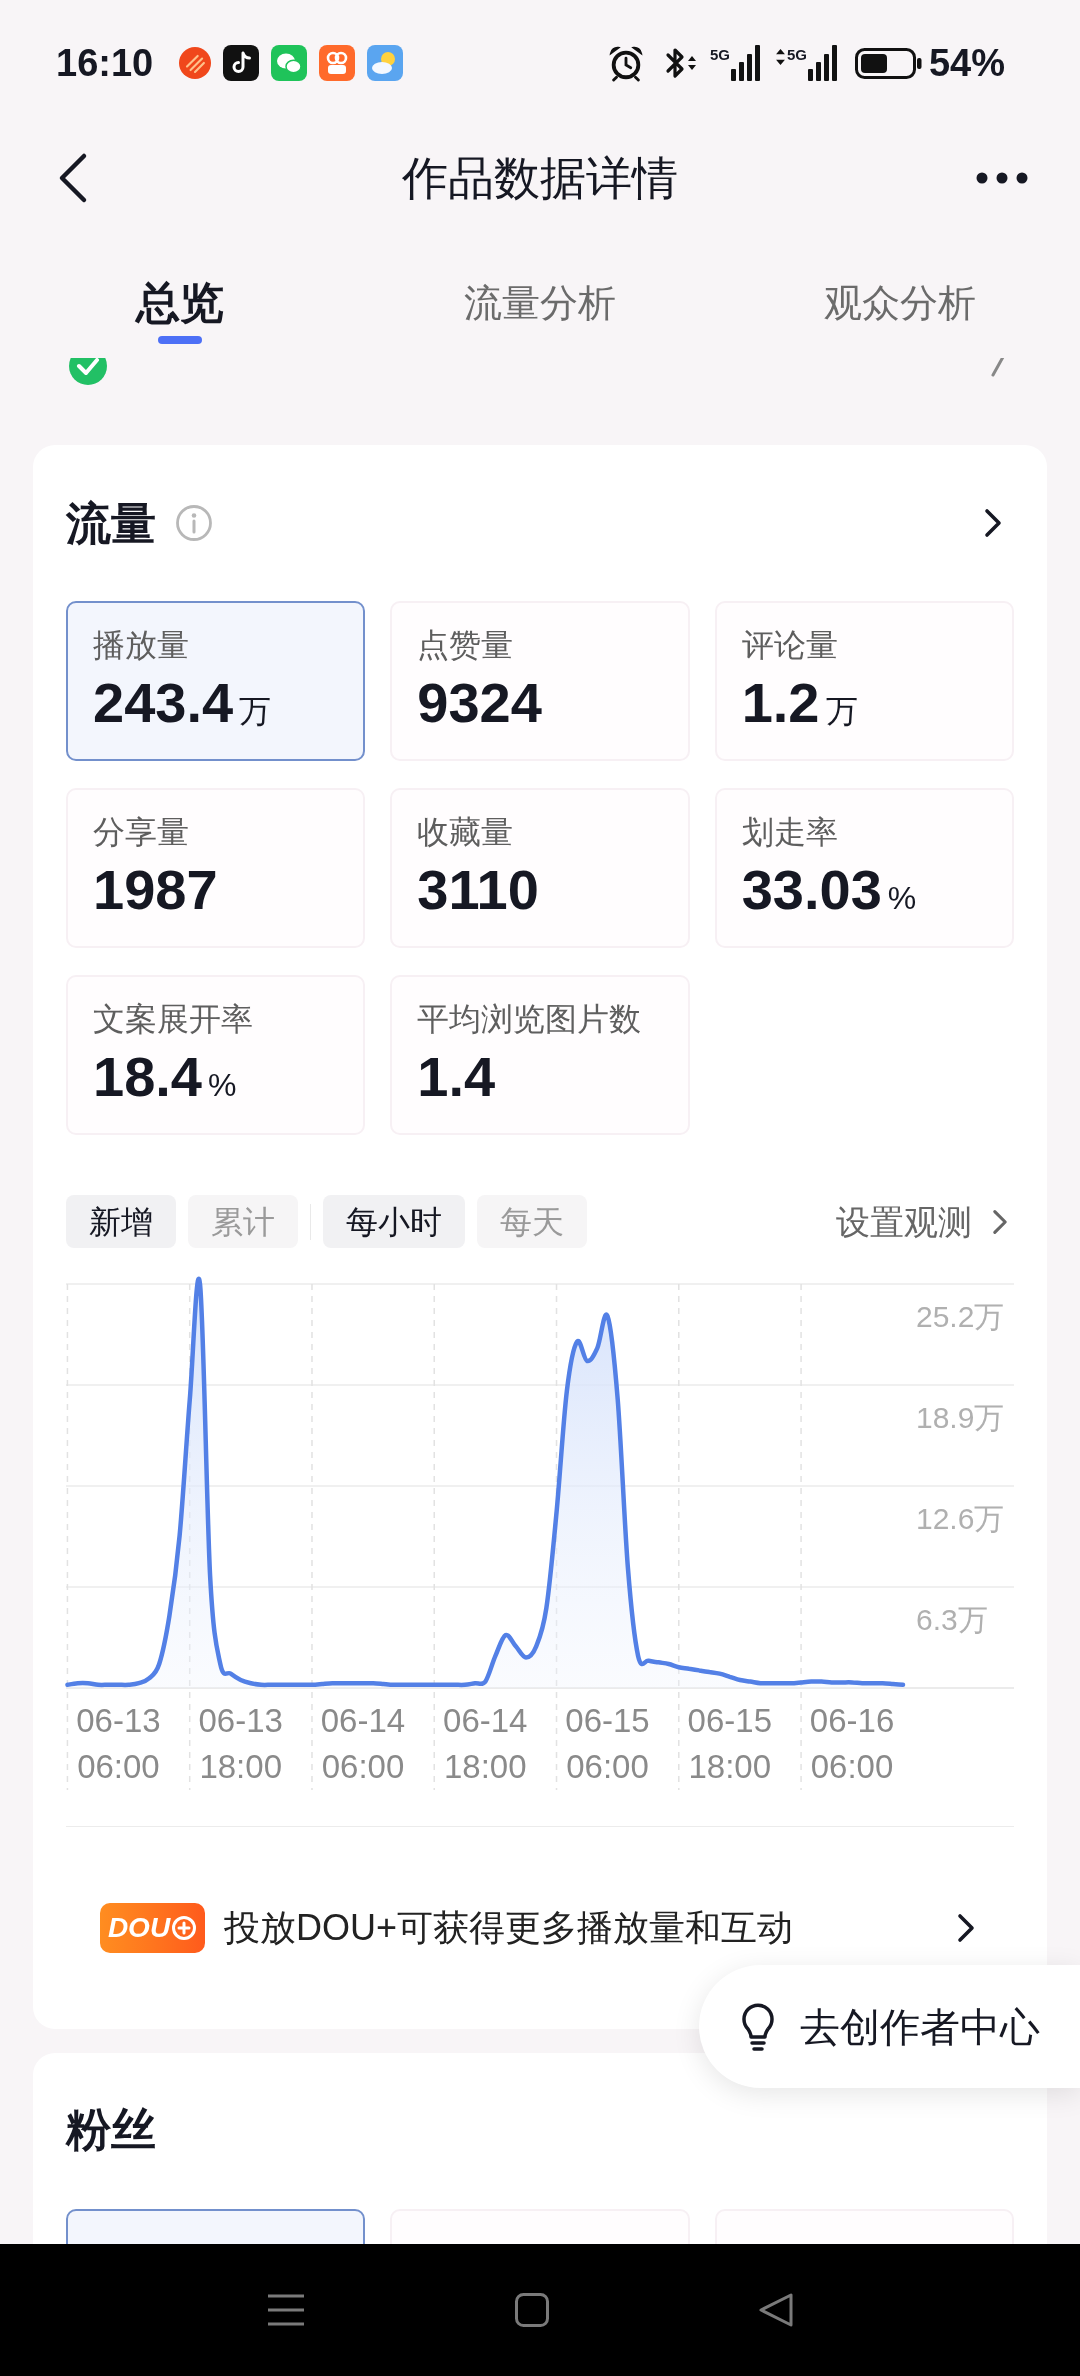 The height and width of the screenshot is (2376, 1080). I want to click on menu-icon, so click(286, 2310).